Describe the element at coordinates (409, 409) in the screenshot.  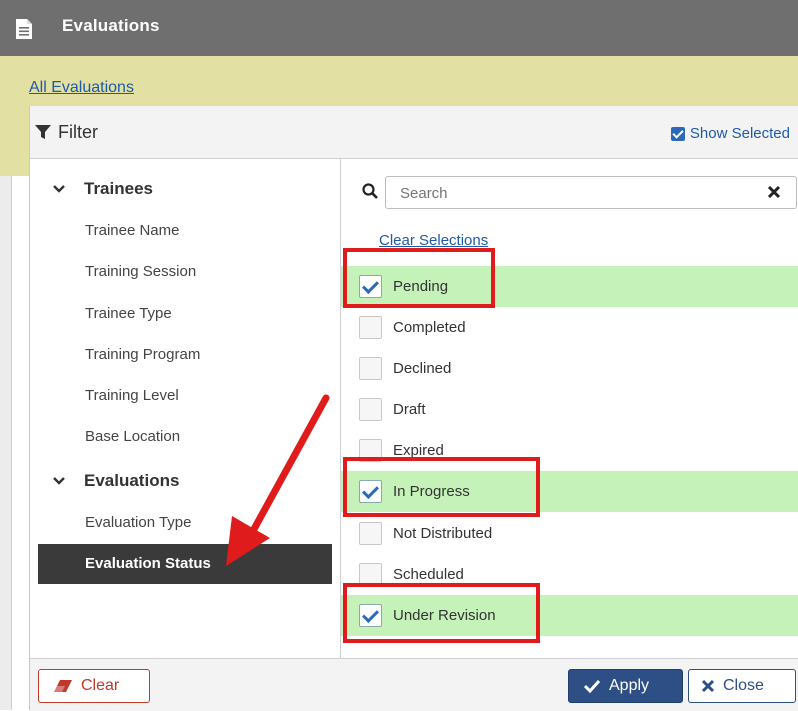
I see `status-label: Draft` at that location.